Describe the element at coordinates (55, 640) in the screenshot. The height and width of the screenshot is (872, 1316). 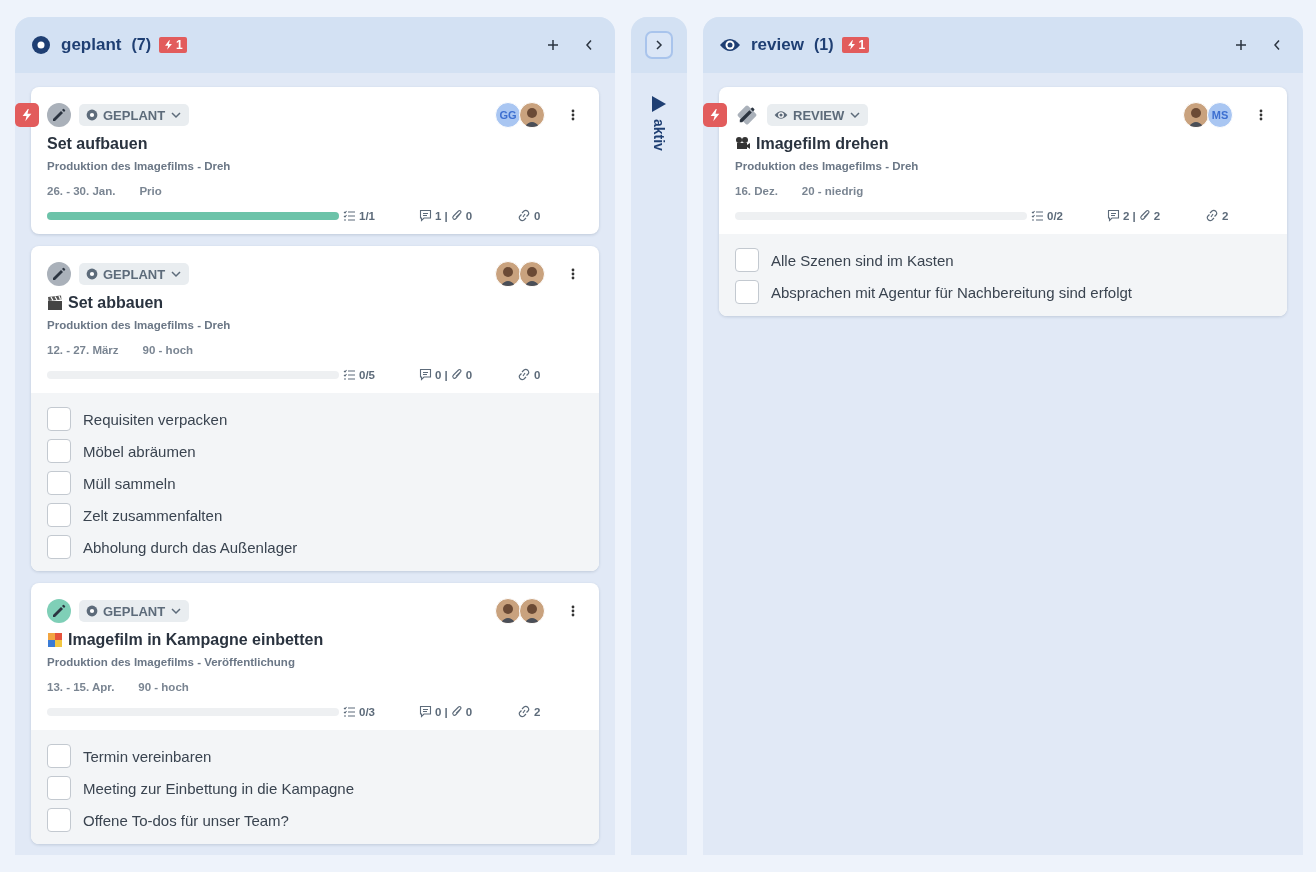
I see `puzzle-icon` at that location.